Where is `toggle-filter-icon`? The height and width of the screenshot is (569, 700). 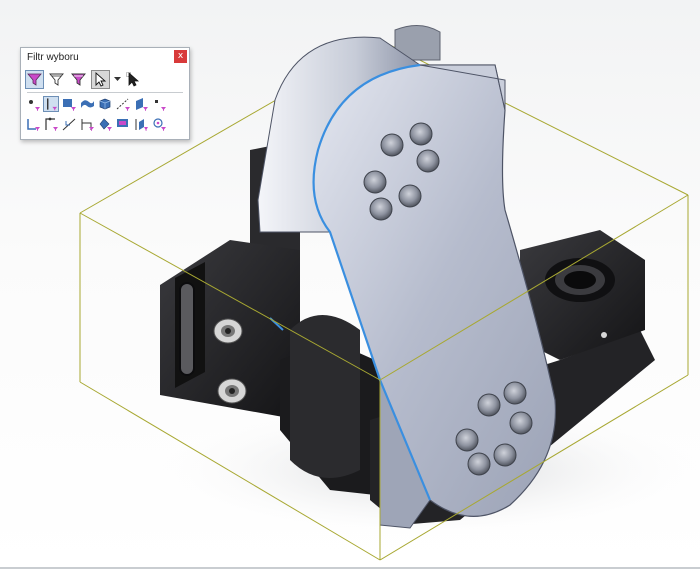
toggle-filter-icon is located at coordinates (34, 79).